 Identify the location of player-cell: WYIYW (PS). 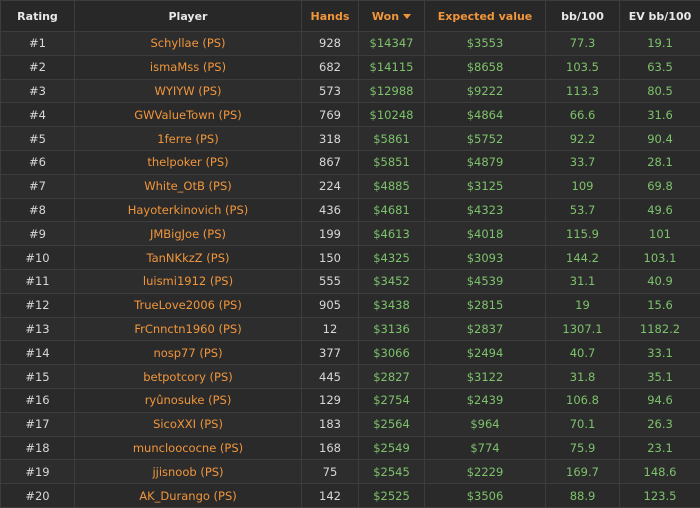
(188, 91).